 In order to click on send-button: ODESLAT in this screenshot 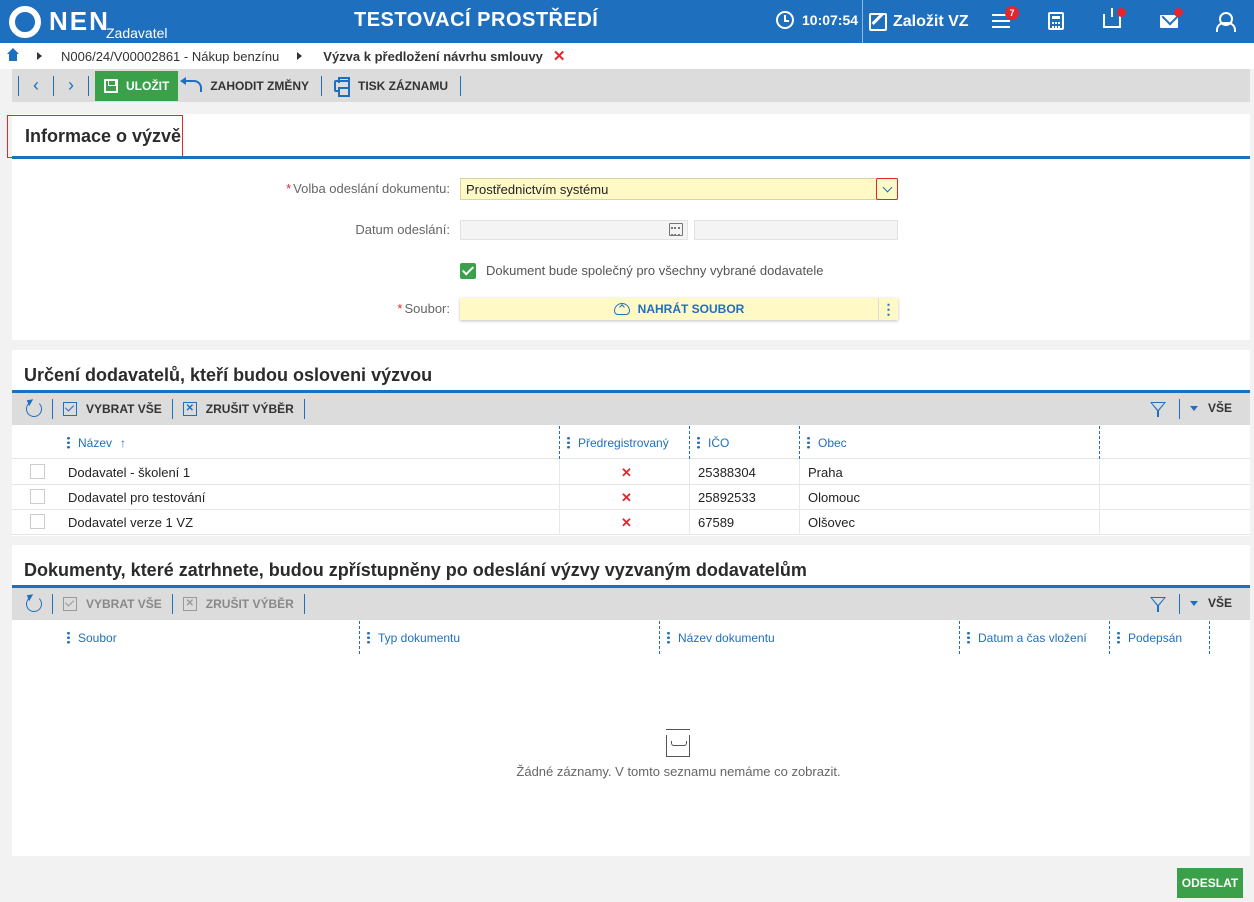, I will do `click(1210, 883)`.